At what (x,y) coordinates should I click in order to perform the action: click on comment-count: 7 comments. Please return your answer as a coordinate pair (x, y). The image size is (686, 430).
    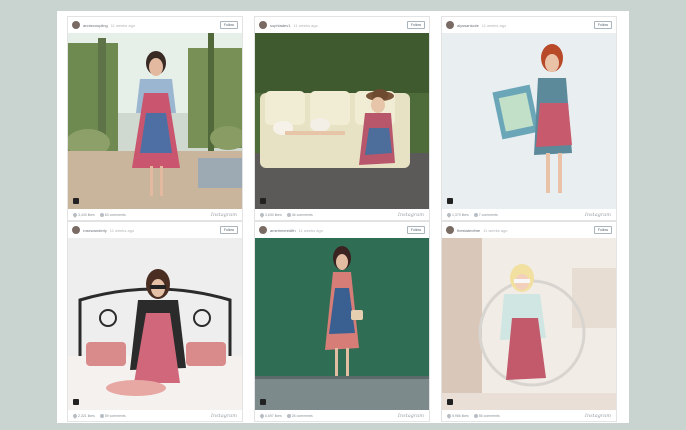
    Looking at the image, I should click on (488, 214).